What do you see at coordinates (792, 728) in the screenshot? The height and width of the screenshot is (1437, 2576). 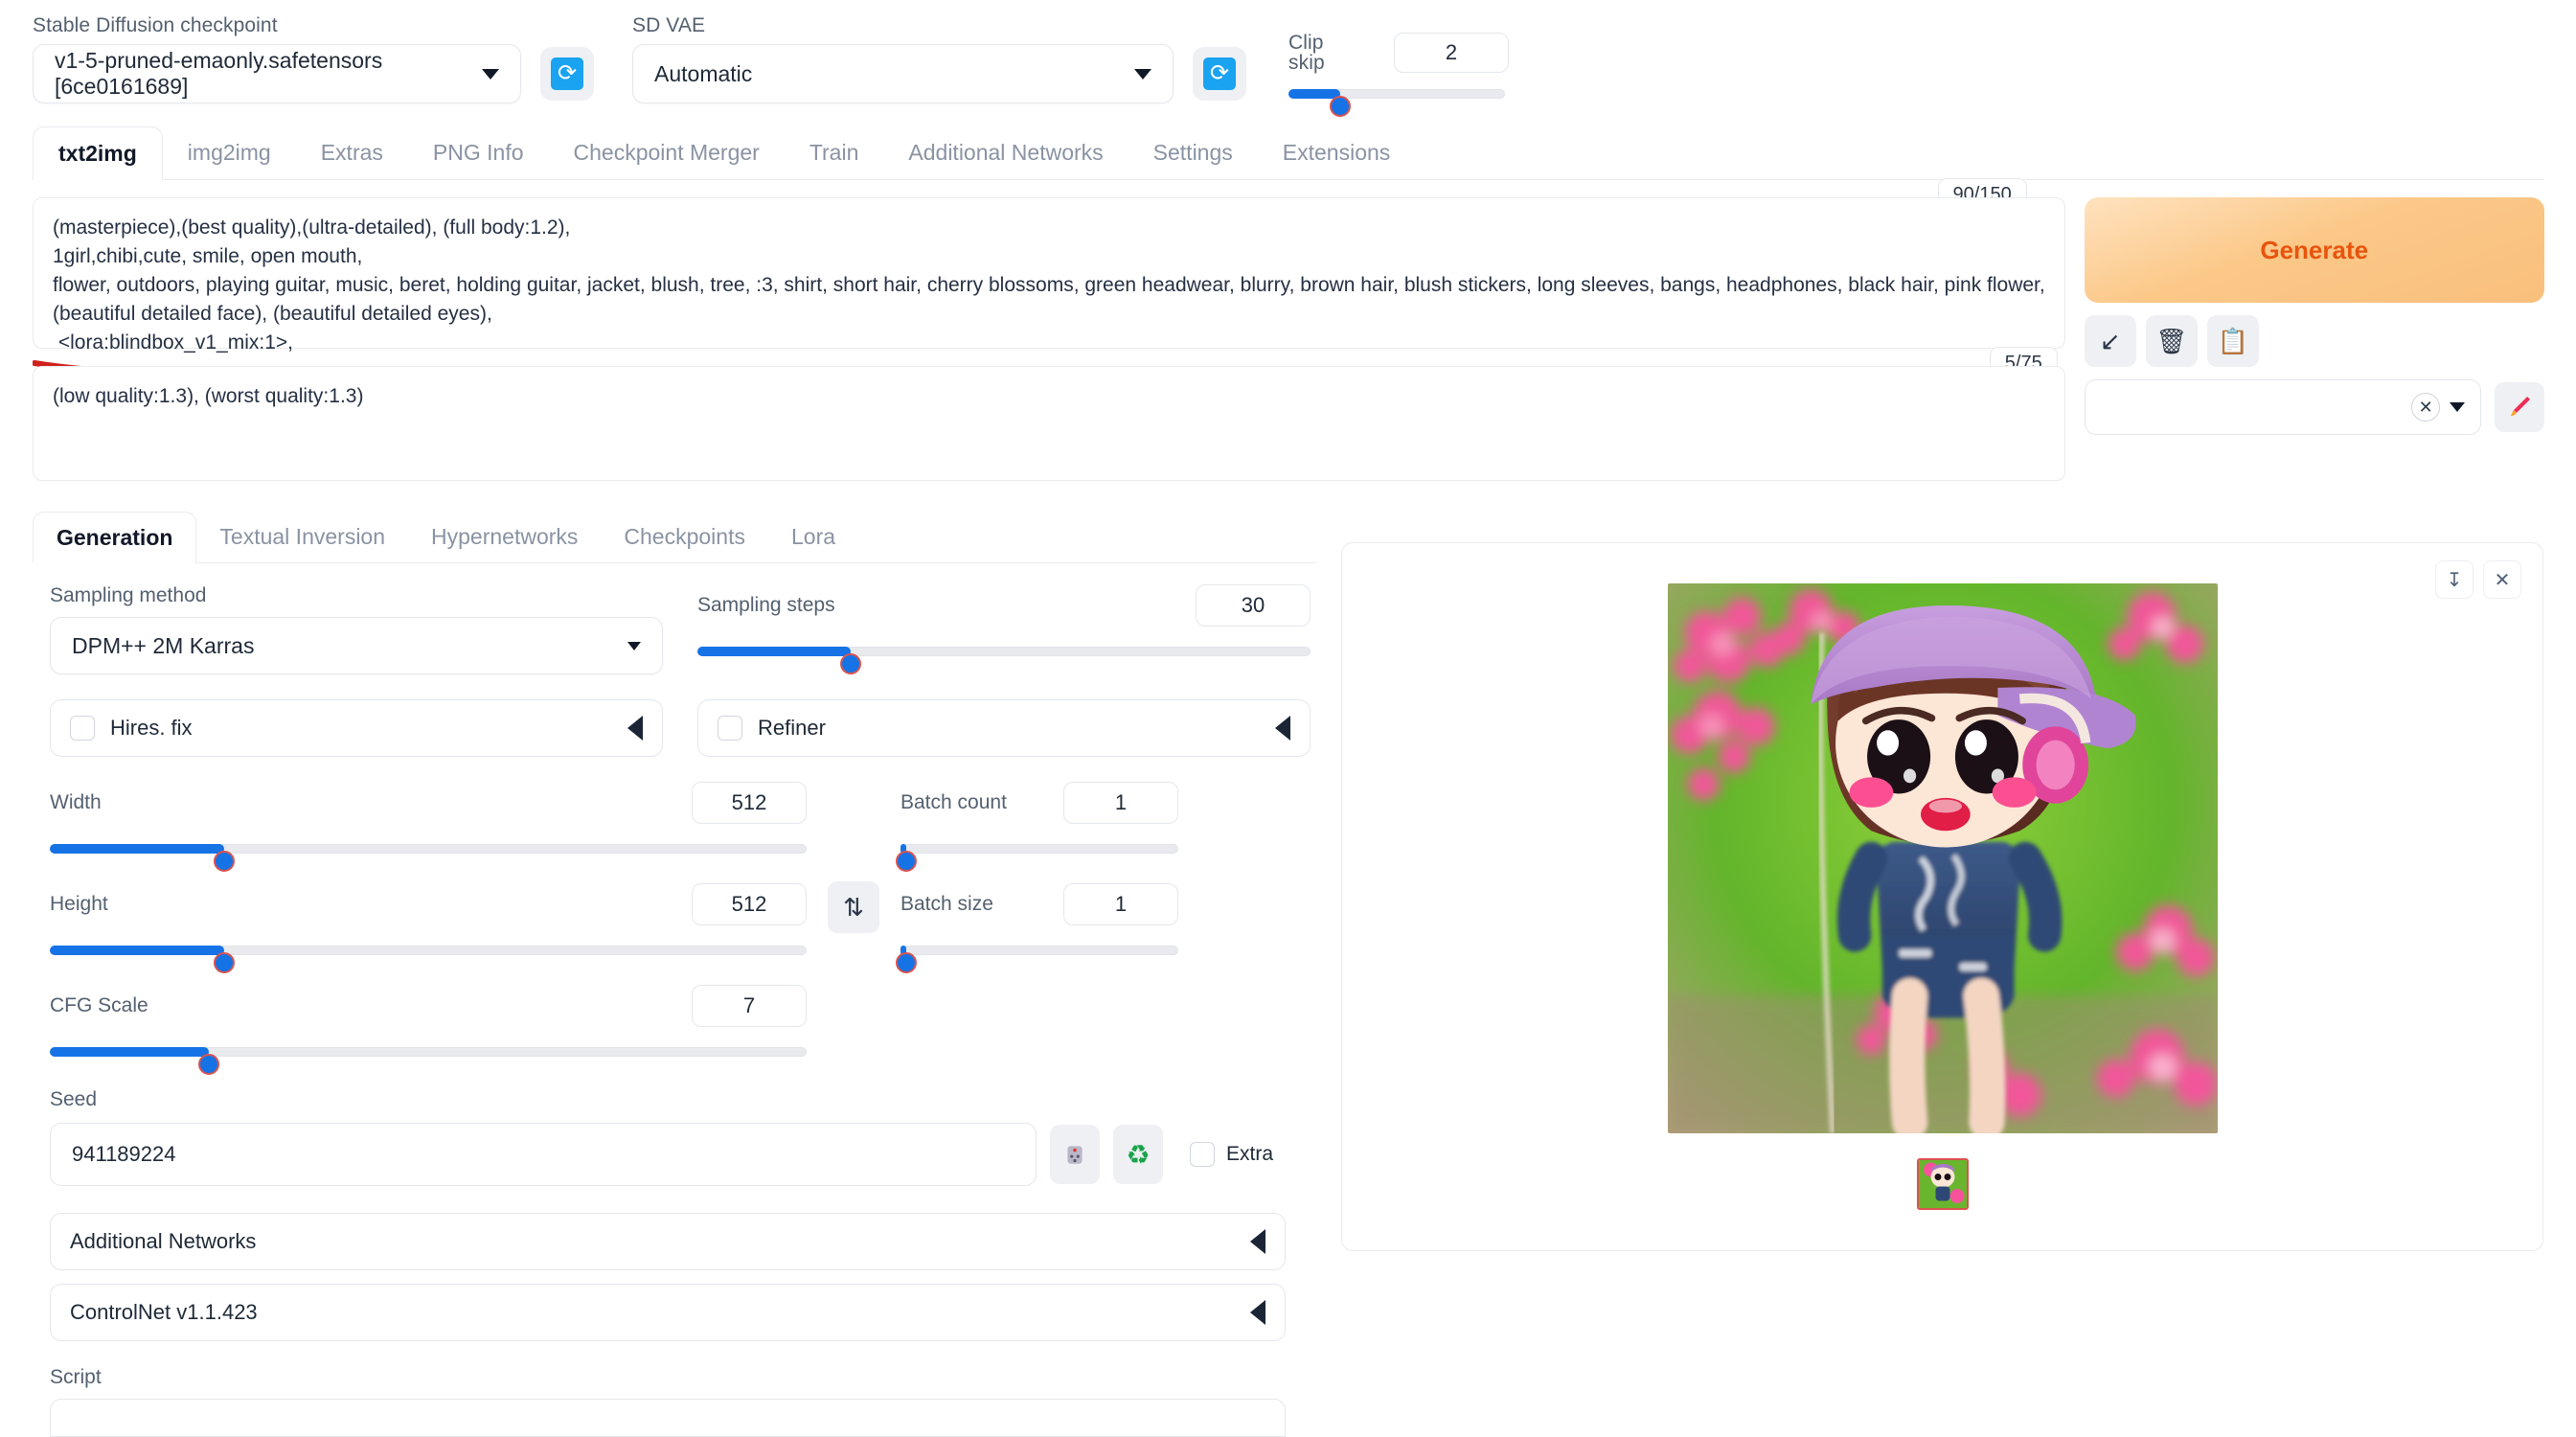 I see `refiner-label: Refiner` at bounding box center [792, 728].